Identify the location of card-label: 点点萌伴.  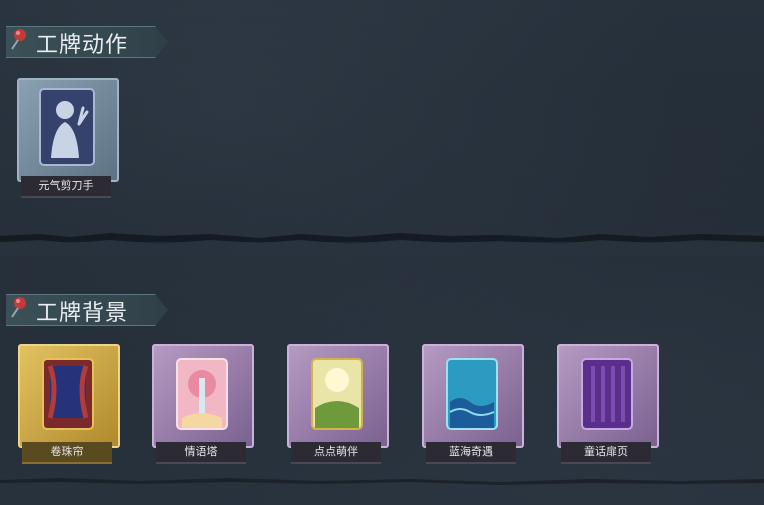
(336, 453).